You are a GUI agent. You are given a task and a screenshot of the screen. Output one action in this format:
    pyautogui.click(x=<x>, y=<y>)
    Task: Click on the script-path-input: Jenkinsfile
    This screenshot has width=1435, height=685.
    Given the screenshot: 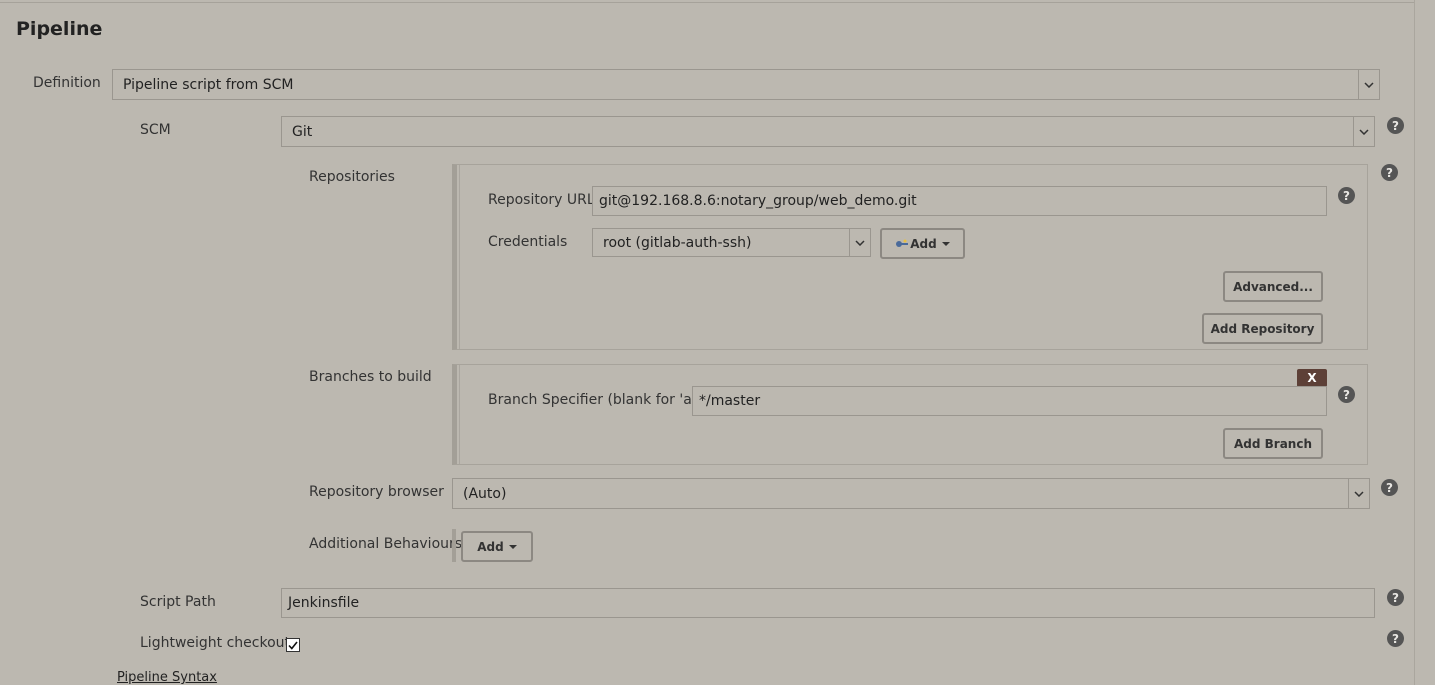 What is the action you would take?
    pyautogui.click(x=828, y=603)
    